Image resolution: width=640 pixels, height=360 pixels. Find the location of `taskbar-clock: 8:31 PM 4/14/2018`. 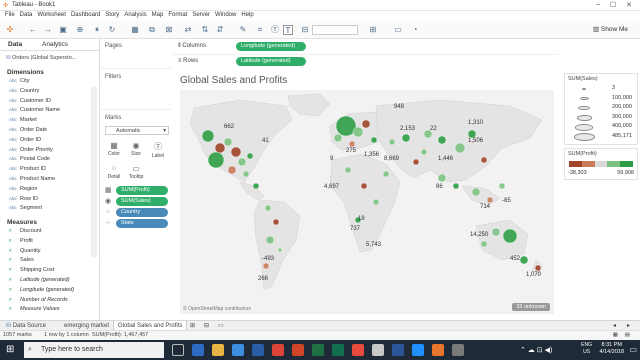

taskbar-clock: 8:31 PM 4/14/2018 is located at coordinates (612, 349).